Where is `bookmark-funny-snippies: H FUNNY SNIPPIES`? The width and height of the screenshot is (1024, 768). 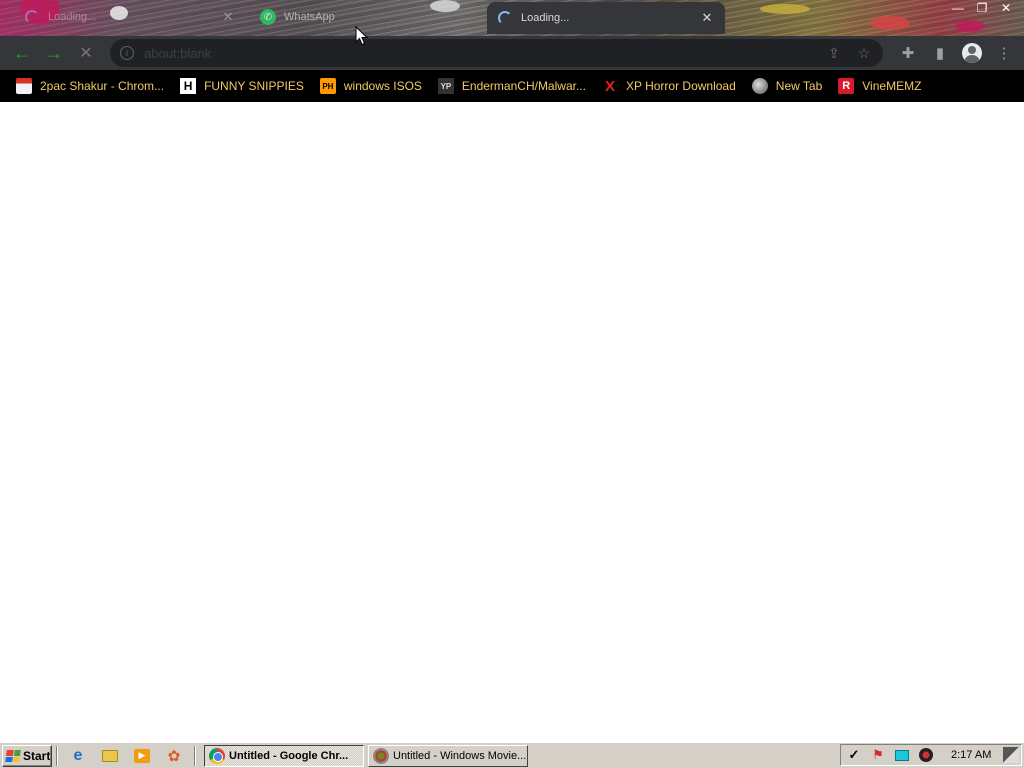 bookmark-funny-snippies: H FUNNY SNIPPIES is located at coordinates (242, 86).